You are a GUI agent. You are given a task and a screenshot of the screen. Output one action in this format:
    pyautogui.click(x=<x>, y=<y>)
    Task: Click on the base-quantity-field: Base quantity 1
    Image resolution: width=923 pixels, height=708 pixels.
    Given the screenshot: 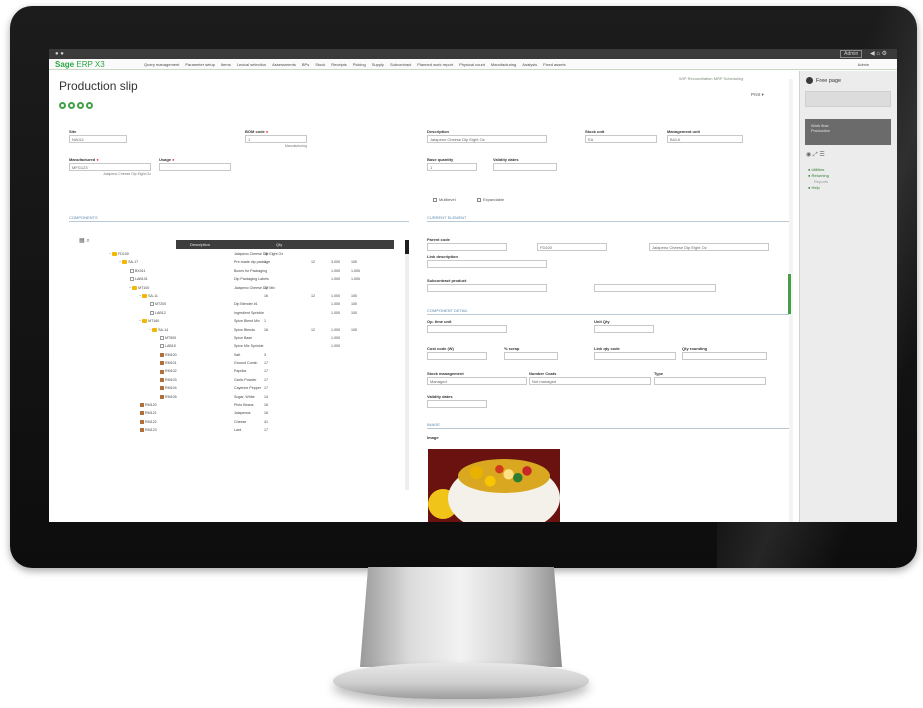 What is the action you would take?
    pyautogui.click(x=452, y=164)
    